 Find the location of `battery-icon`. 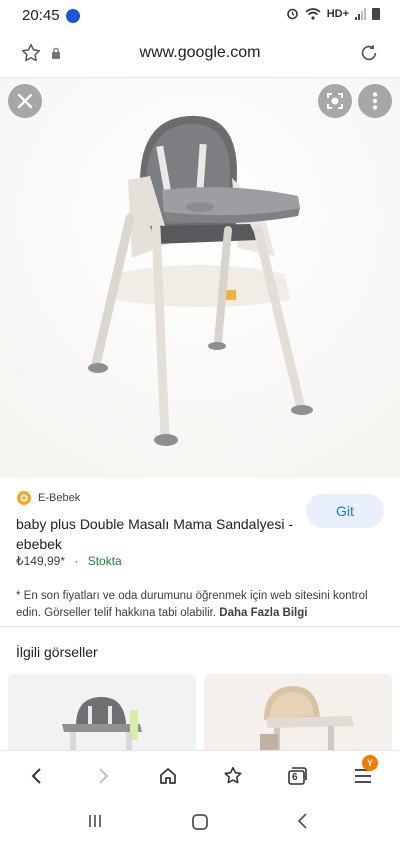

battery-icon is located at coordinates (376, 13).